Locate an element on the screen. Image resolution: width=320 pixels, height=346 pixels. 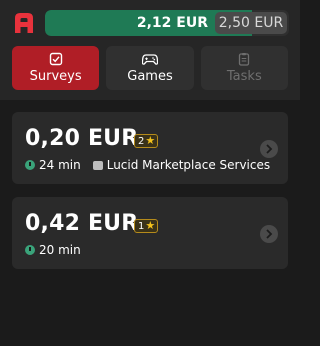
briefcase-icon is located at coordinates (97, 165).